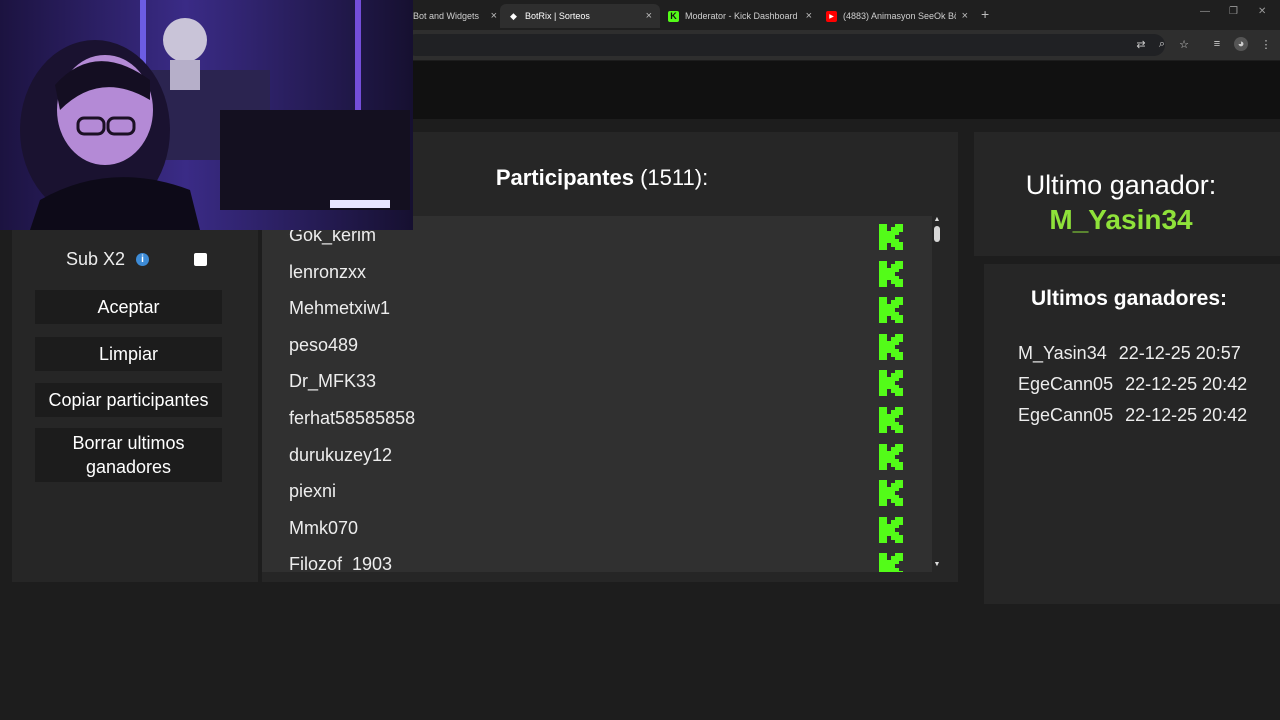 The image size is (1280, 720). Describe the element at coordinates (1132, 434) in the screenshot. I see `recent-winners-card` at that location.